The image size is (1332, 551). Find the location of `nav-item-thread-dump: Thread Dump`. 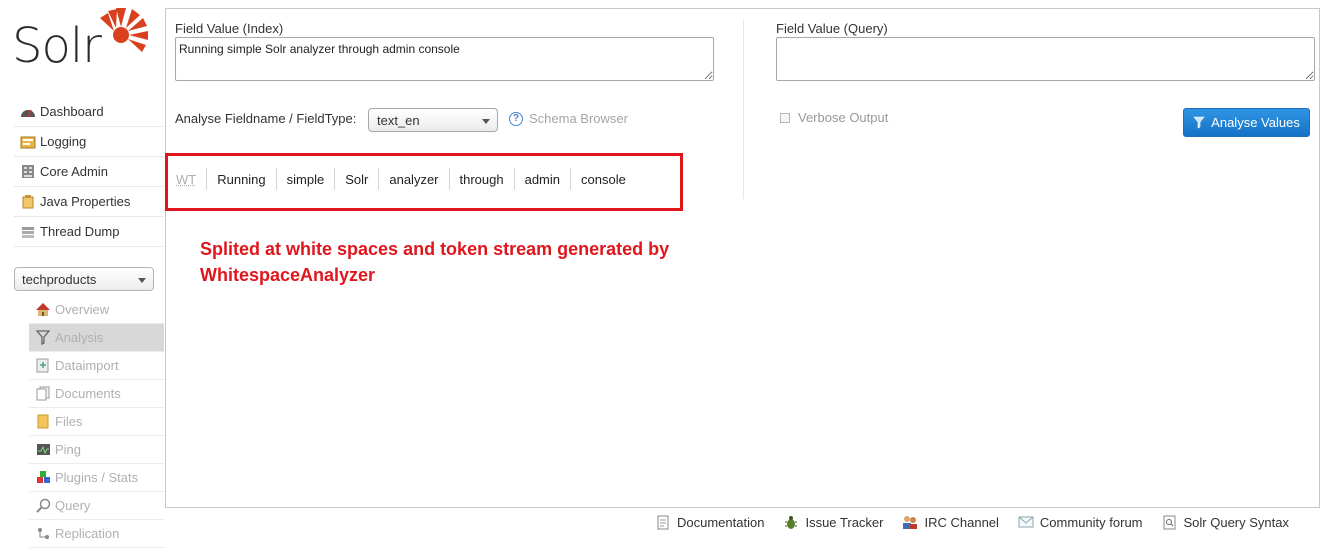

nav-item-thread-dump: Thread Dump is located at coordinates (88, 232).